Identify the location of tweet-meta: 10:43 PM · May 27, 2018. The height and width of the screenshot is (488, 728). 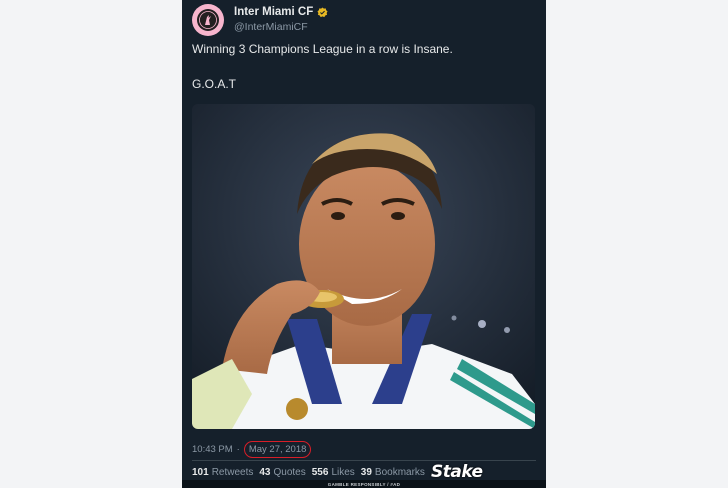
(252, 449).